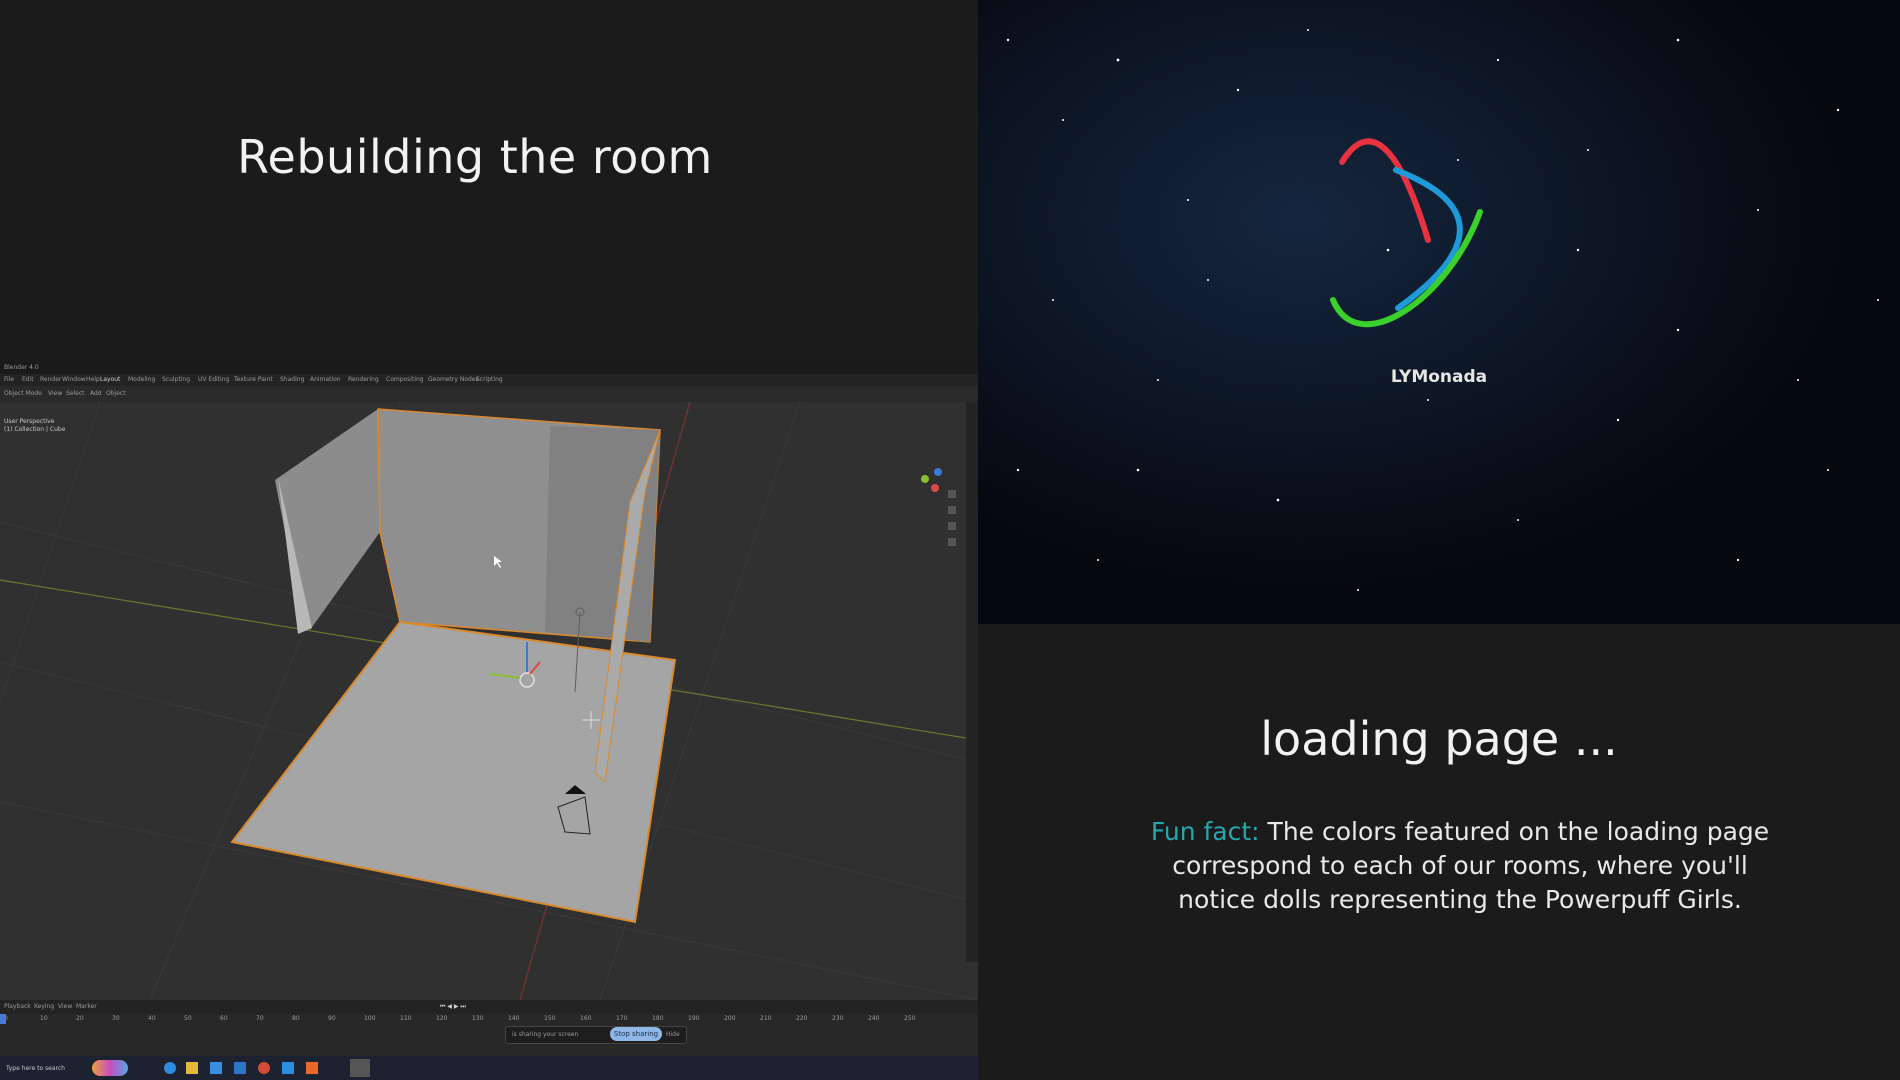 The image size is (1900, 1080). Describe the element at coordinates (489, 1007) in the screenshot. I see `timeline-header: Playback Keying View Marker ⏮ ◀ ▶ ⏭` at that location.